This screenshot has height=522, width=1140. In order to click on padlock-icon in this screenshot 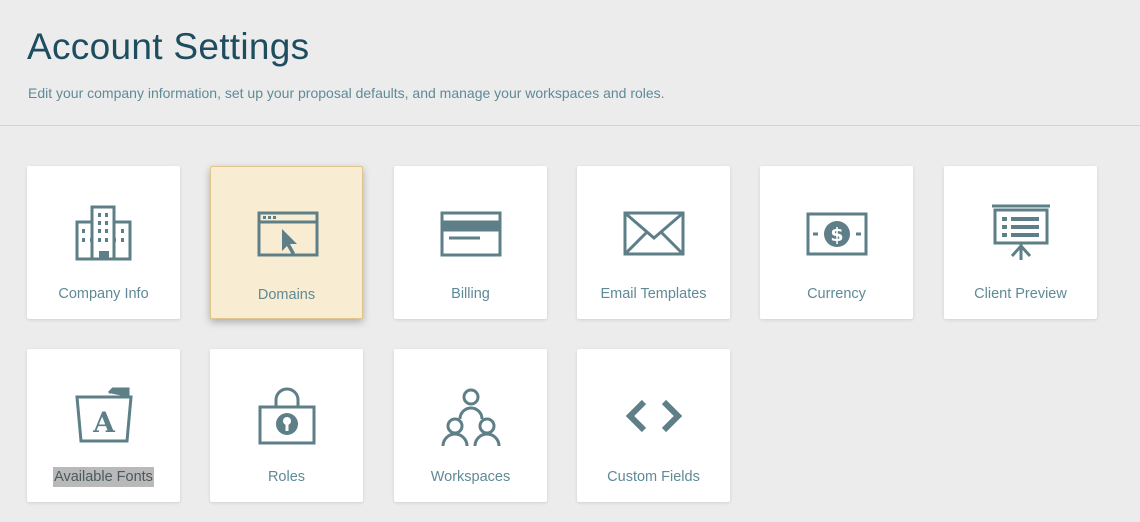, I will do `click(287, 416)`.